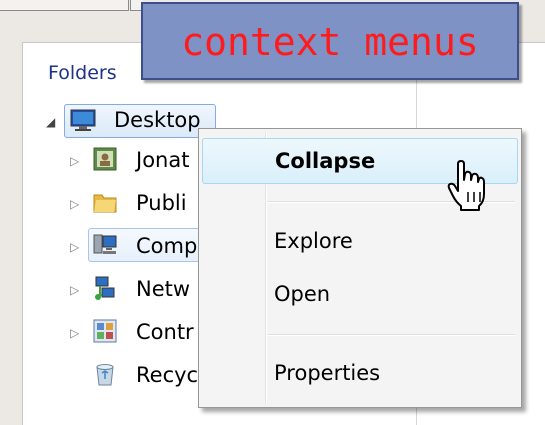 This screenshot has height=425, width=545. What do you see at coordinates (105, 244) in the screenshot?
I see `computer-icon` at bounding box center [105, 244].